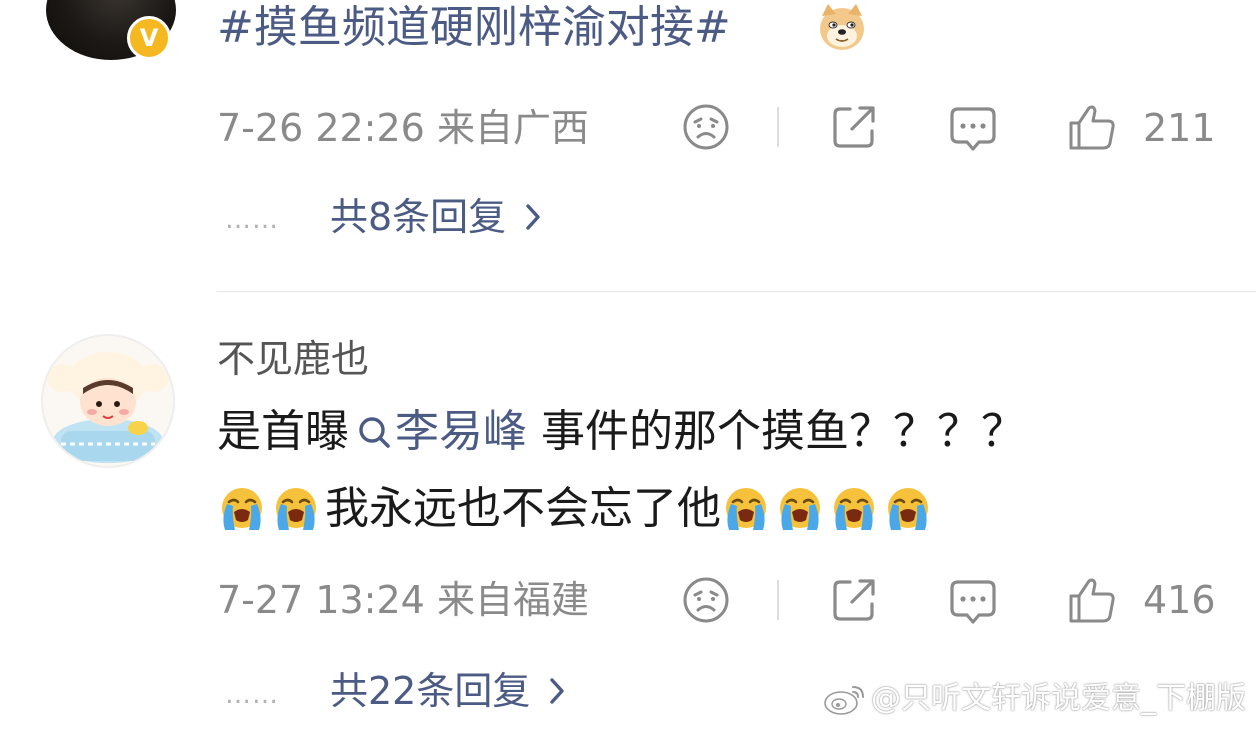 The width and height of the screenshot is (1256, 733). I want to click on view-replies-link: 共22条回复, so click(448, 691).